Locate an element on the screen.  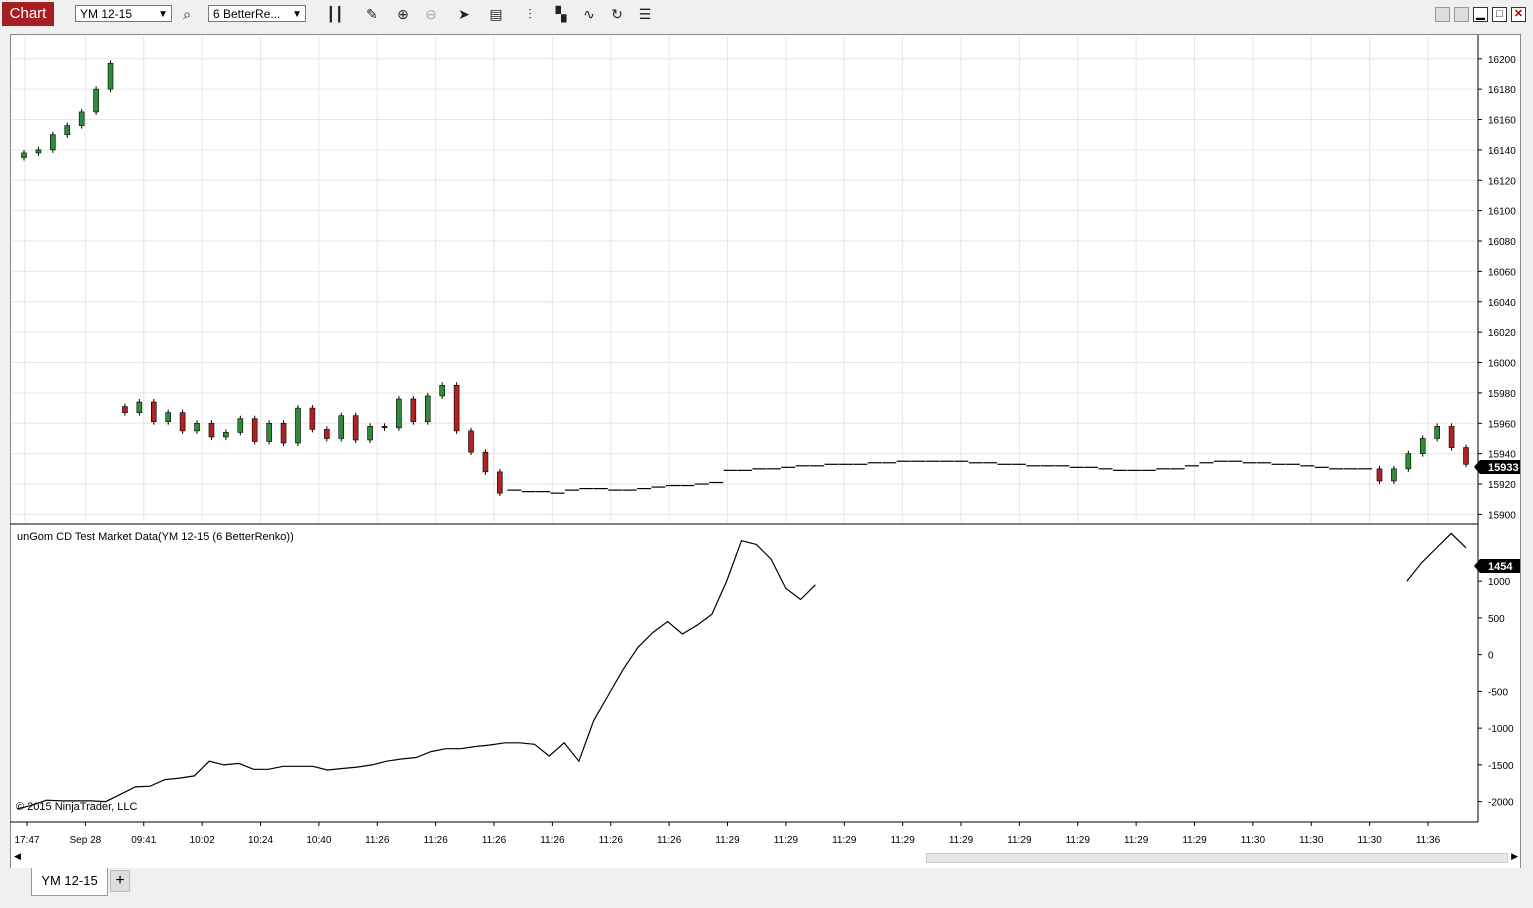
price-tick-label: 15960 is located at coordinates (1502, 424).